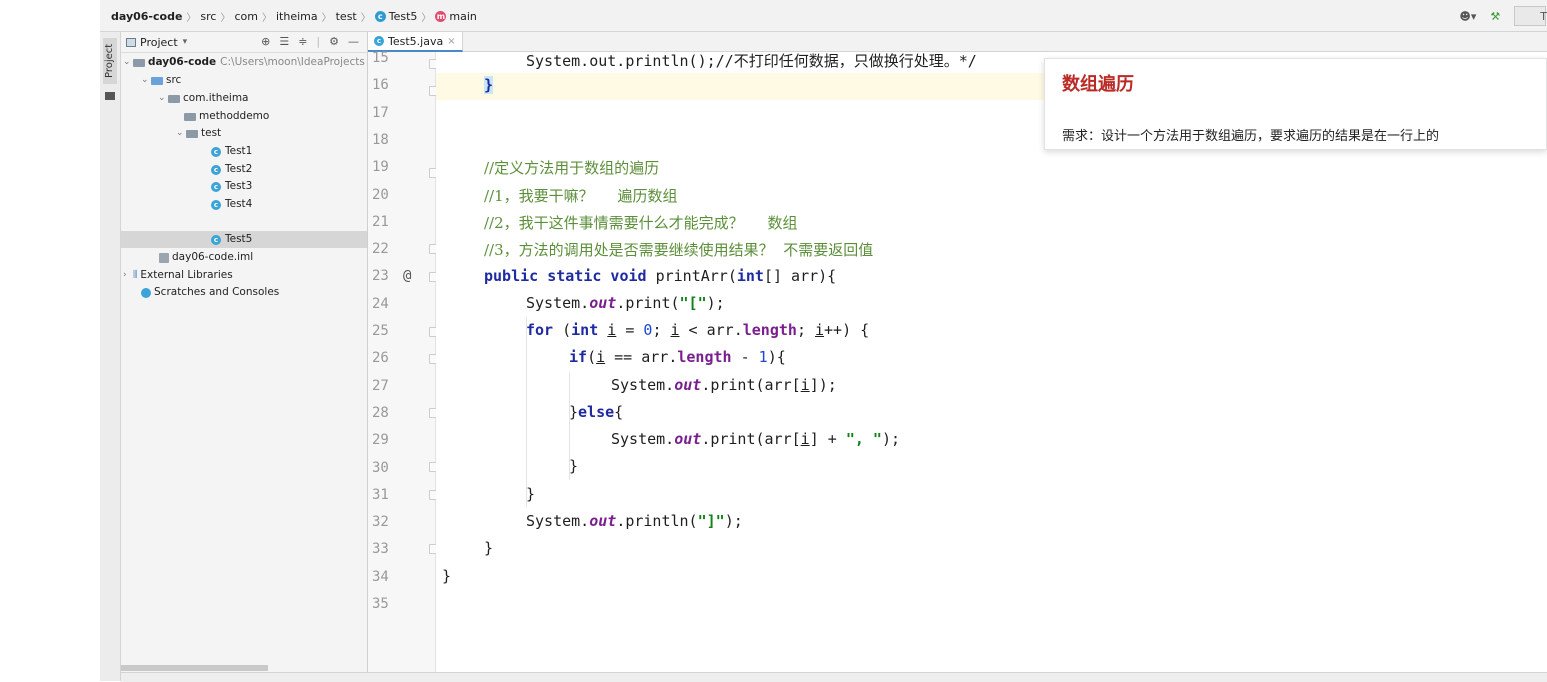 Image resolution: width=1547 pixels, height=682 pixels. Describe the element at coordinates (239, 239) in the screenshot. I see `tree-item-label: Test5` at that location.